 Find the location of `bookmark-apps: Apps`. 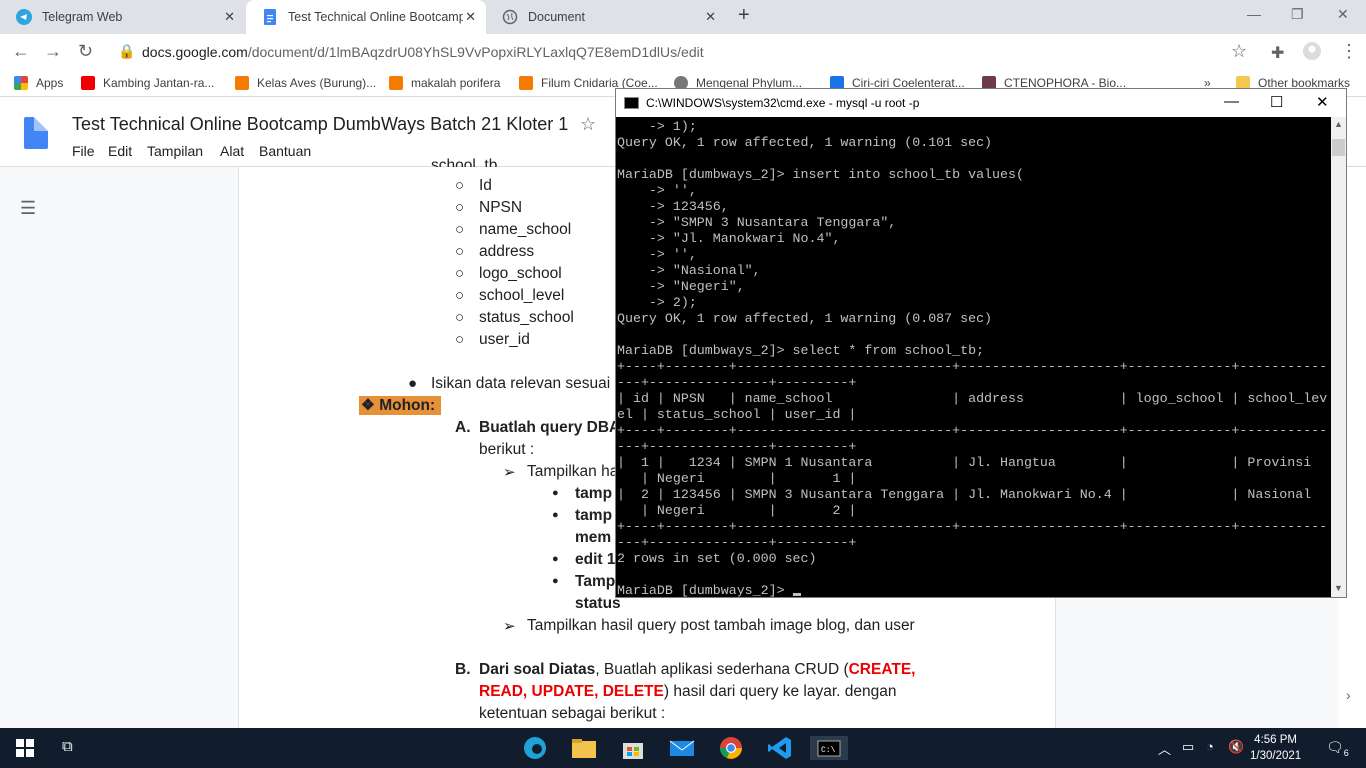

bookmark-apps: Apps is located at coordinates (38, 83).